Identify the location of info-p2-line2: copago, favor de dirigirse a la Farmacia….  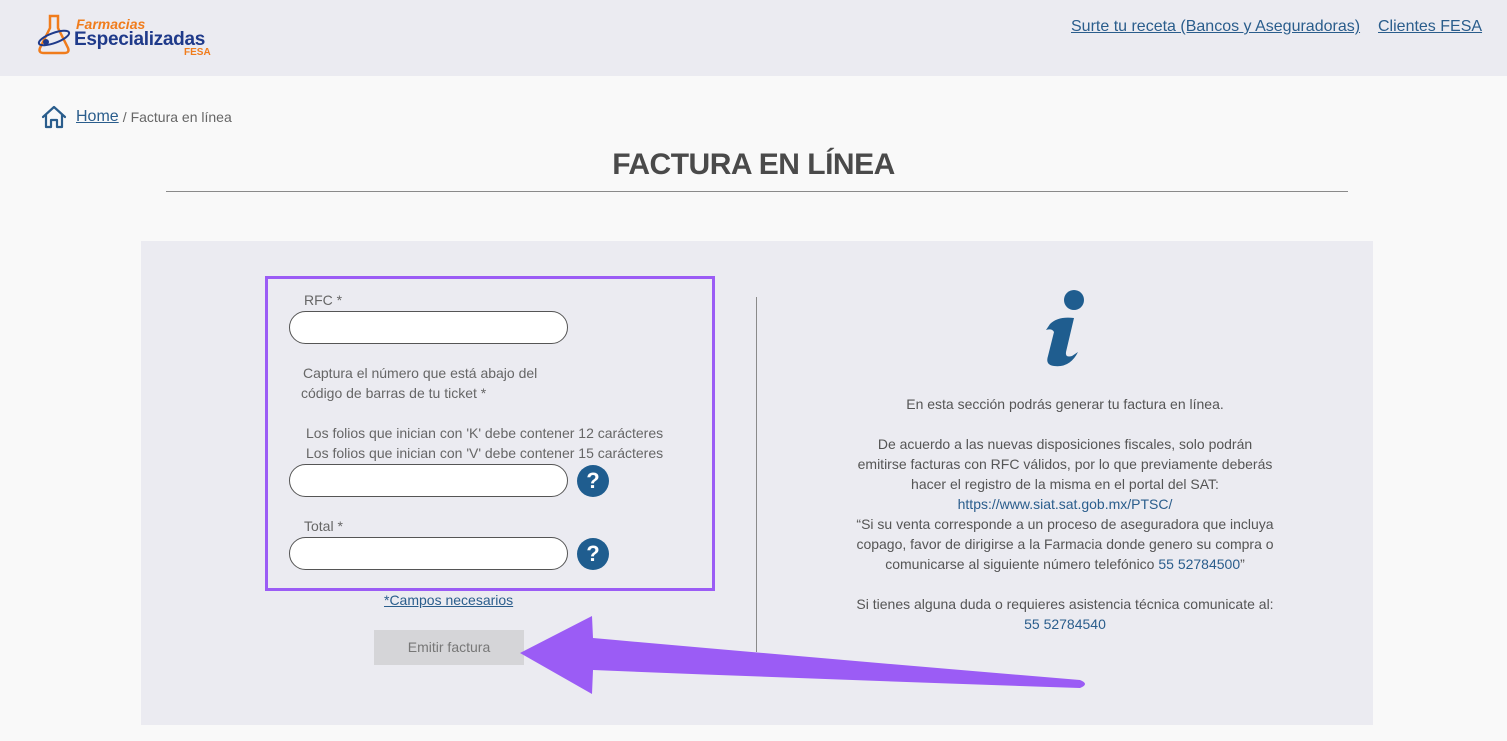
(1065, 544).